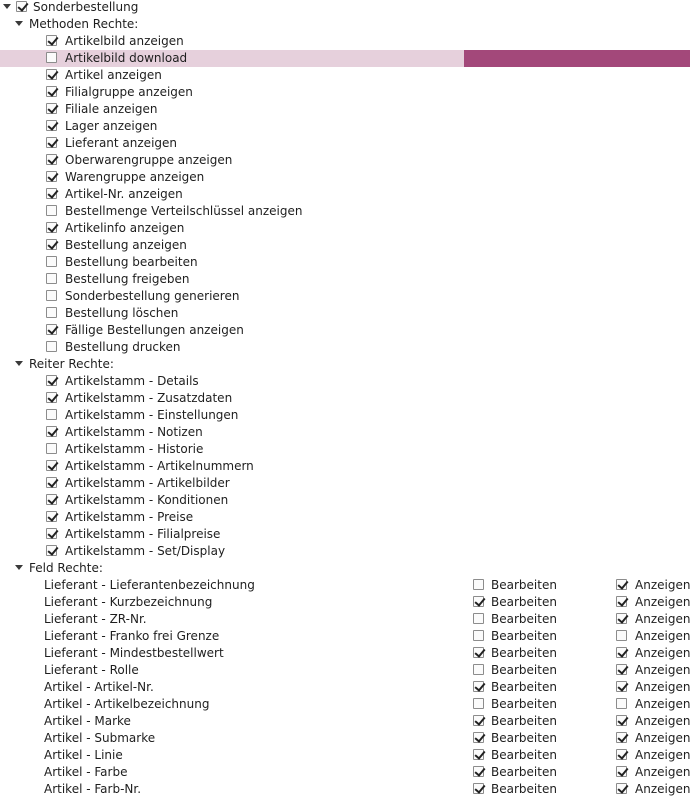 This screenshot has height=798, width=690. Describe the element at coordinates (126, 245) in the screenshot. I see `permission-label: Bestellung anzeigen` at that location.